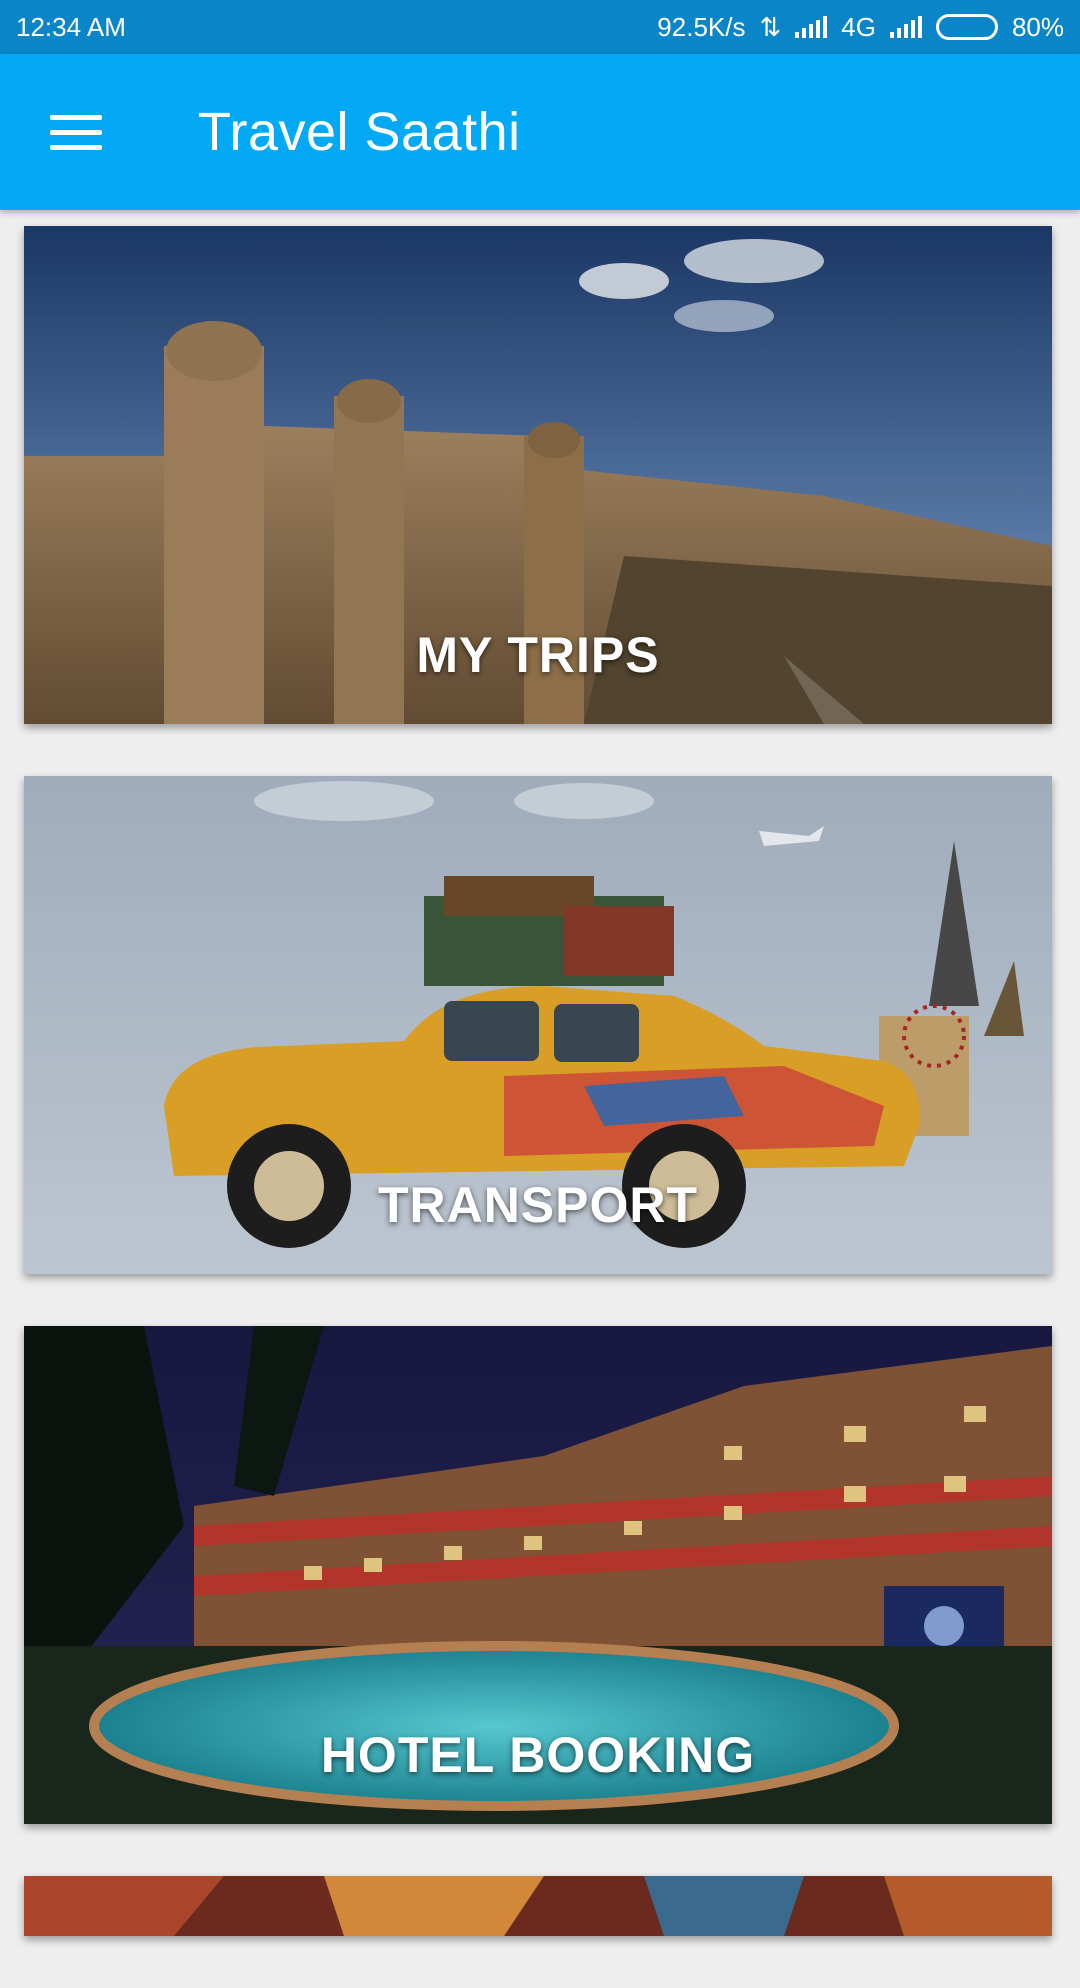 Image resolution: width=1080 pixels, height=1988 pixels. Describe the element at coordinates (701, 26) in the screenshot. I see `network-speed: 92.5K/s` at that location.